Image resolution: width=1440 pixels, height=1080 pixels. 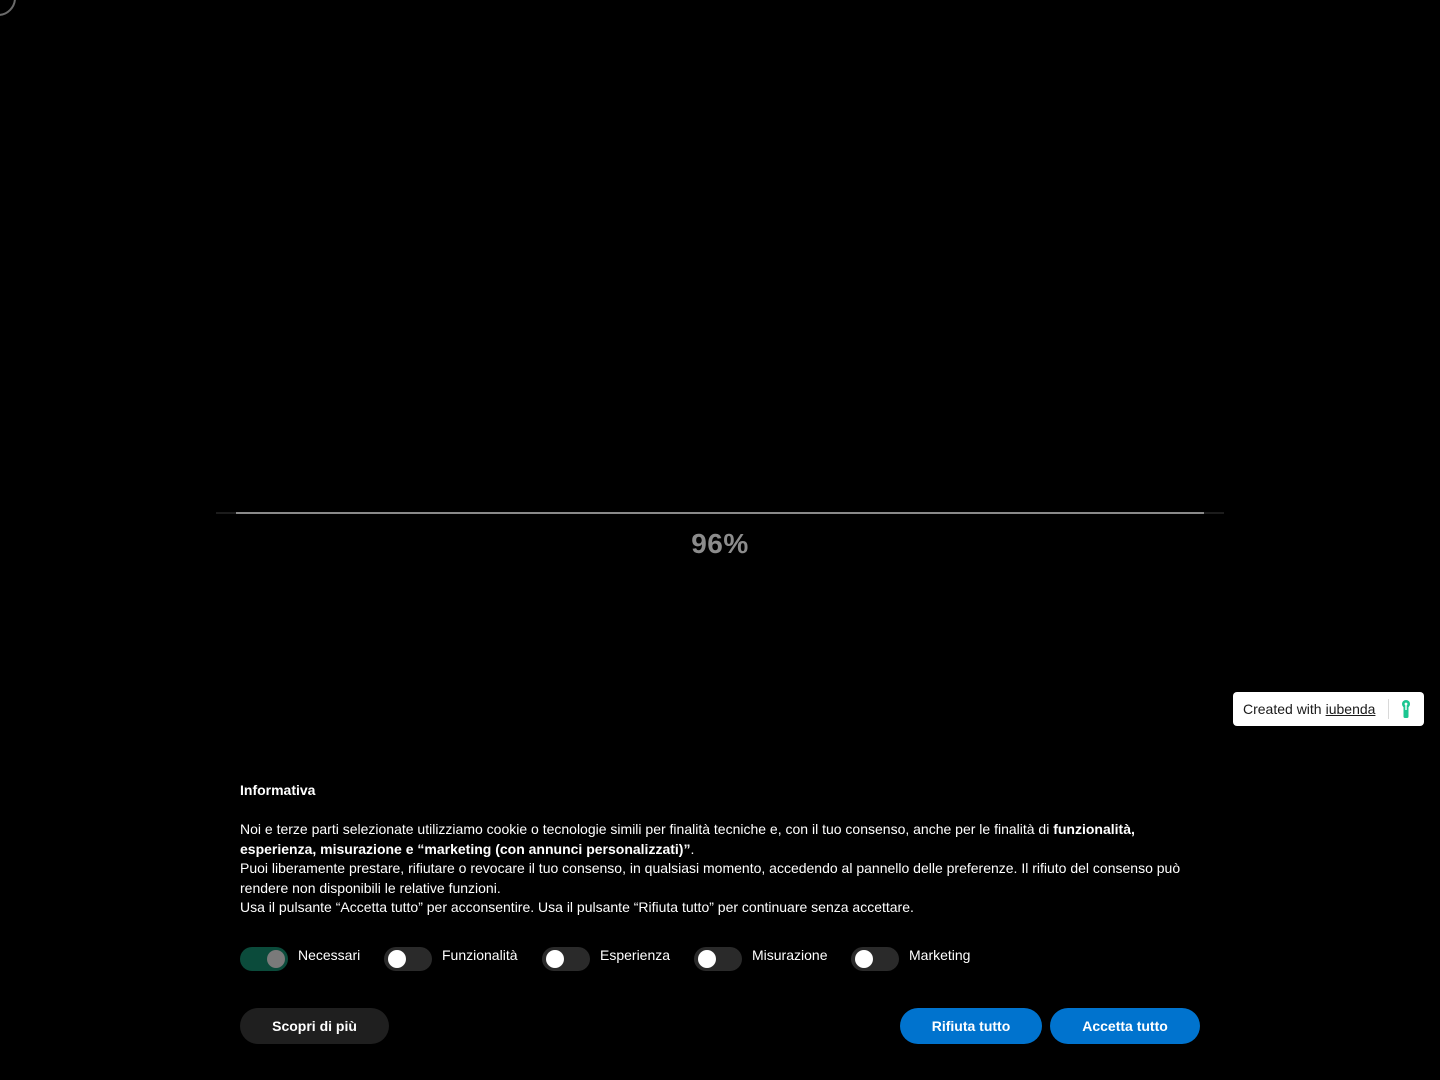 I want to click on toggle-necessari: Necessari, so click(x=300, y=958).